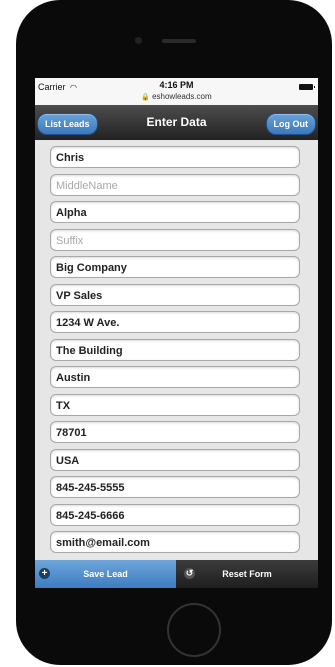 Image resolution: width=335 pixels, height=667 pixels. I want to click on form-field: USA, so click(175, 459).